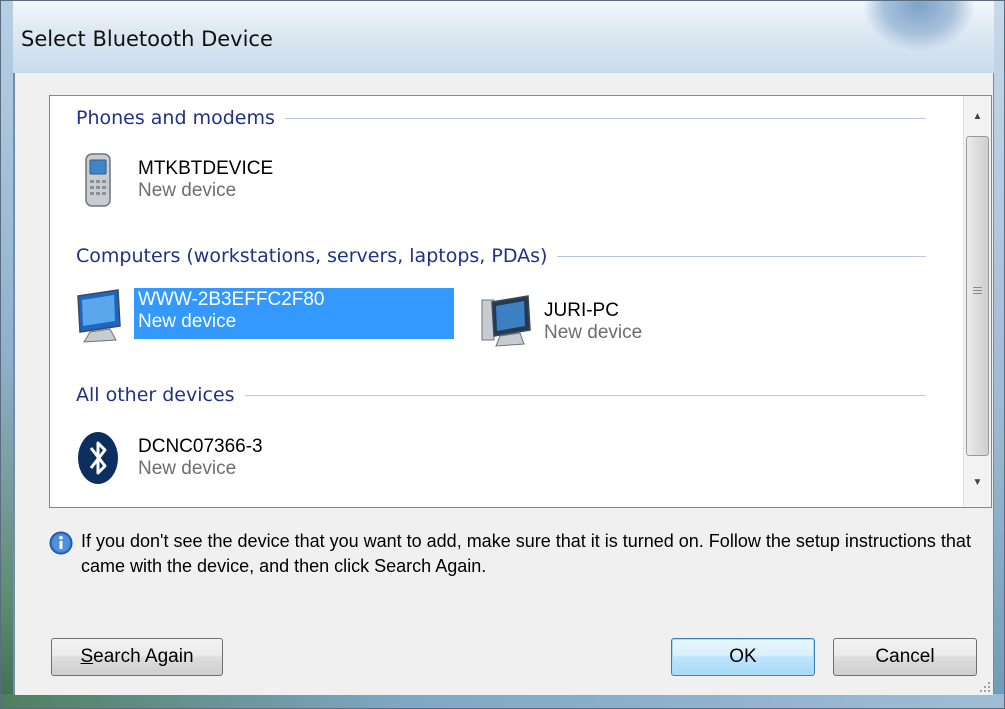 The image size is (1005, 709). I want to click on cancel-label: Cancel, so click(905, 656).